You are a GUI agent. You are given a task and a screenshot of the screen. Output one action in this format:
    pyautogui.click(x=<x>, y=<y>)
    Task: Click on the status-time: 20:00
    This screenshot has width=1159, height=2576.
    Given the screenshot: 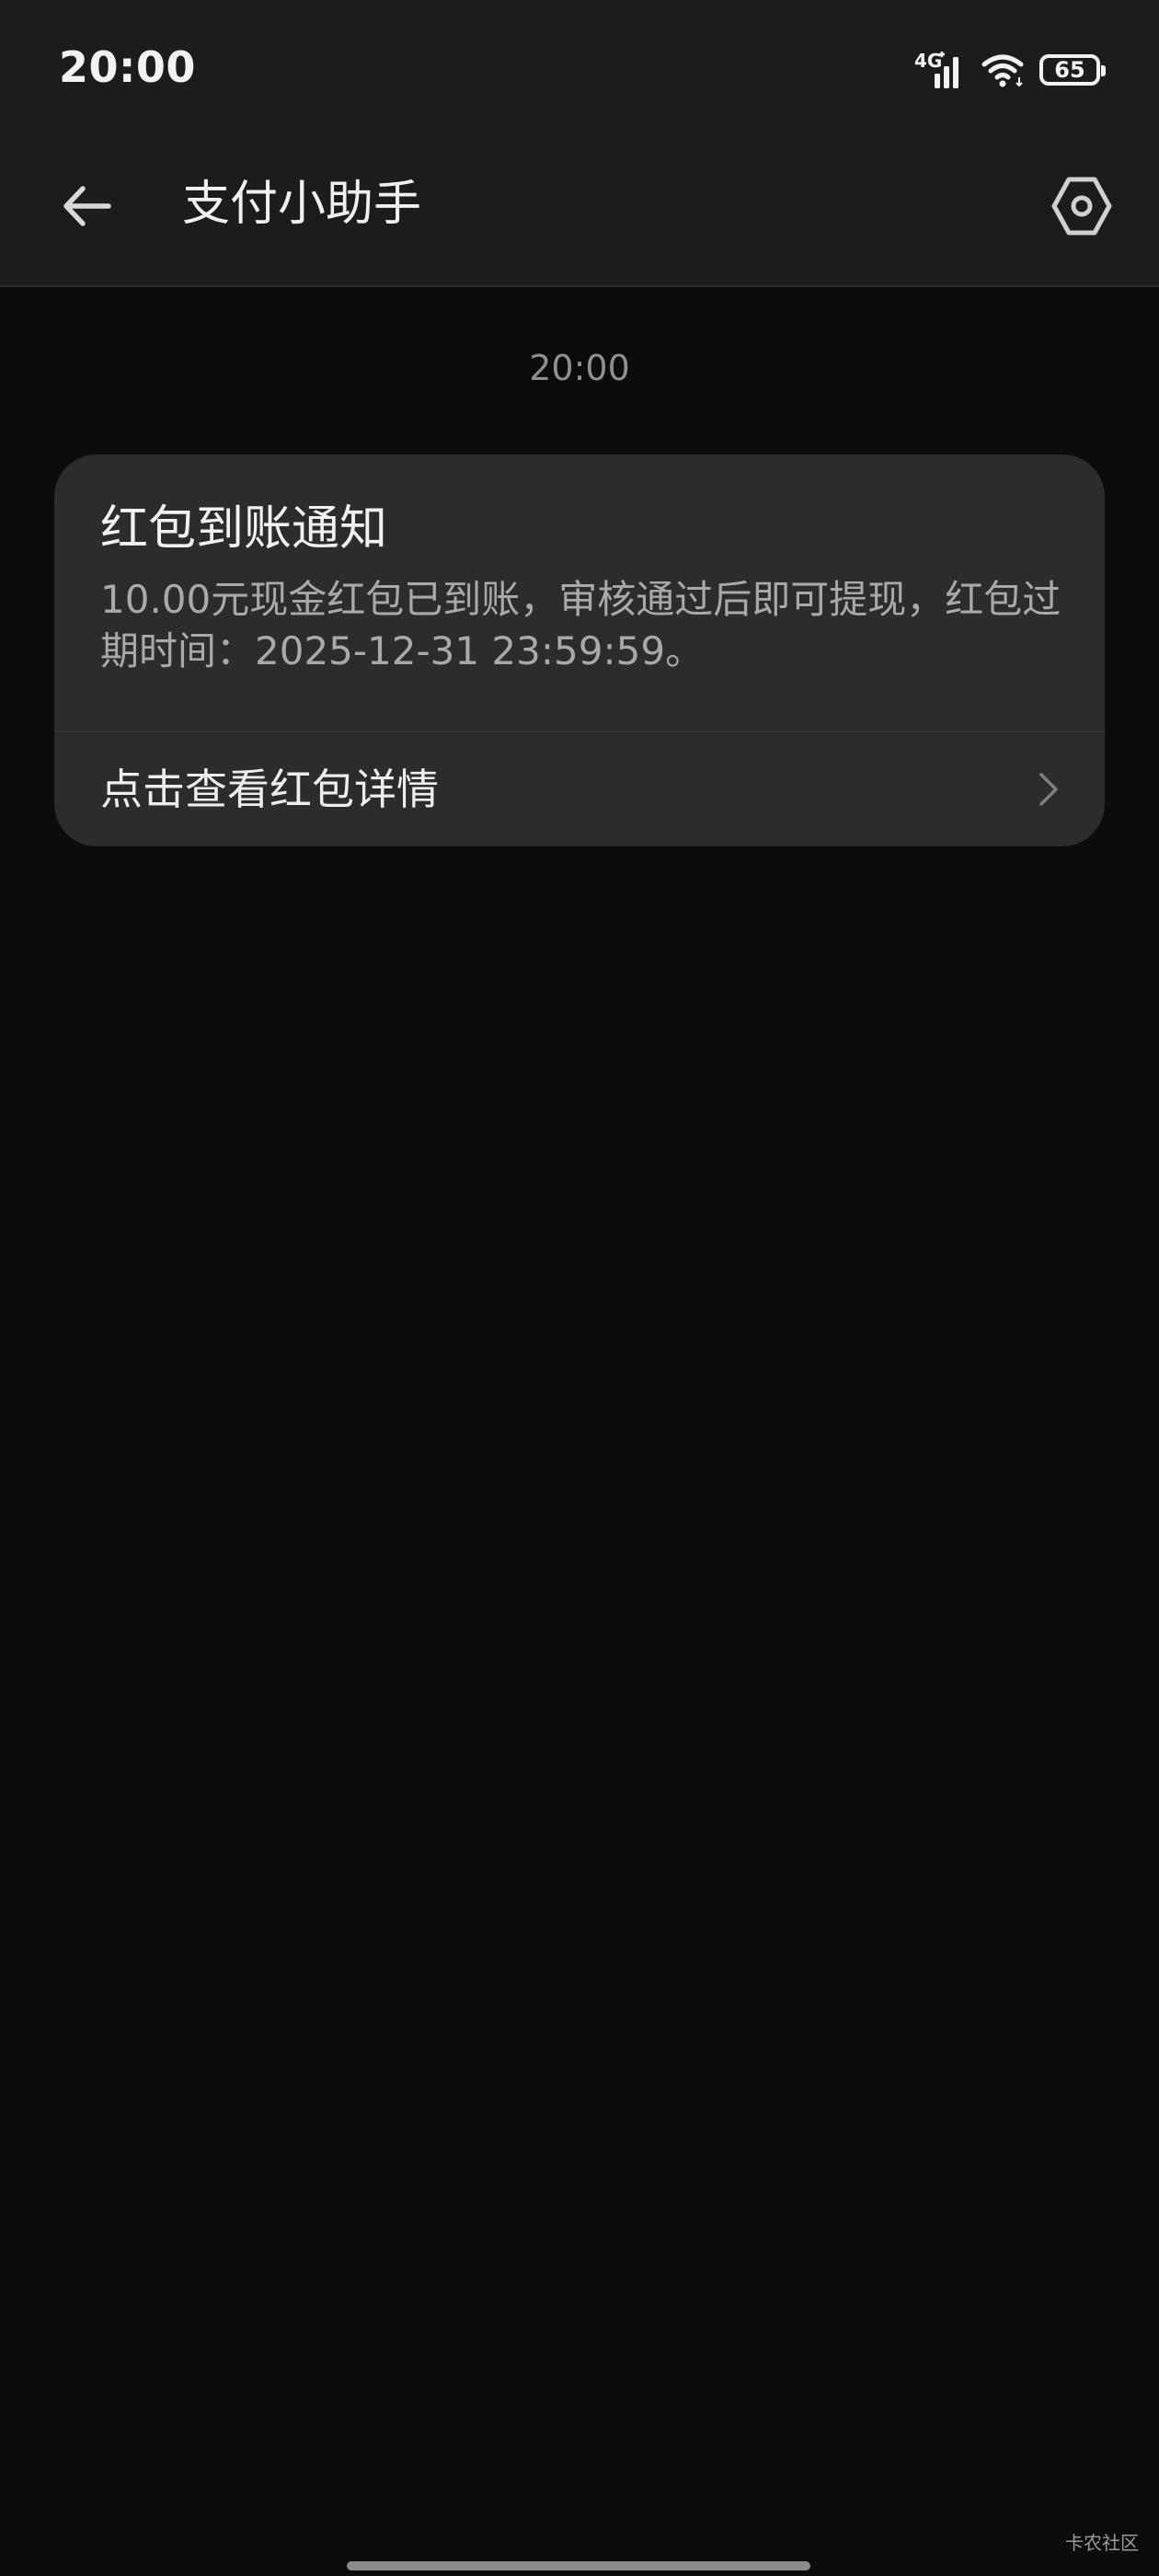 What is the action you would take?
    pyautogui.click(x=127, y=67)
    